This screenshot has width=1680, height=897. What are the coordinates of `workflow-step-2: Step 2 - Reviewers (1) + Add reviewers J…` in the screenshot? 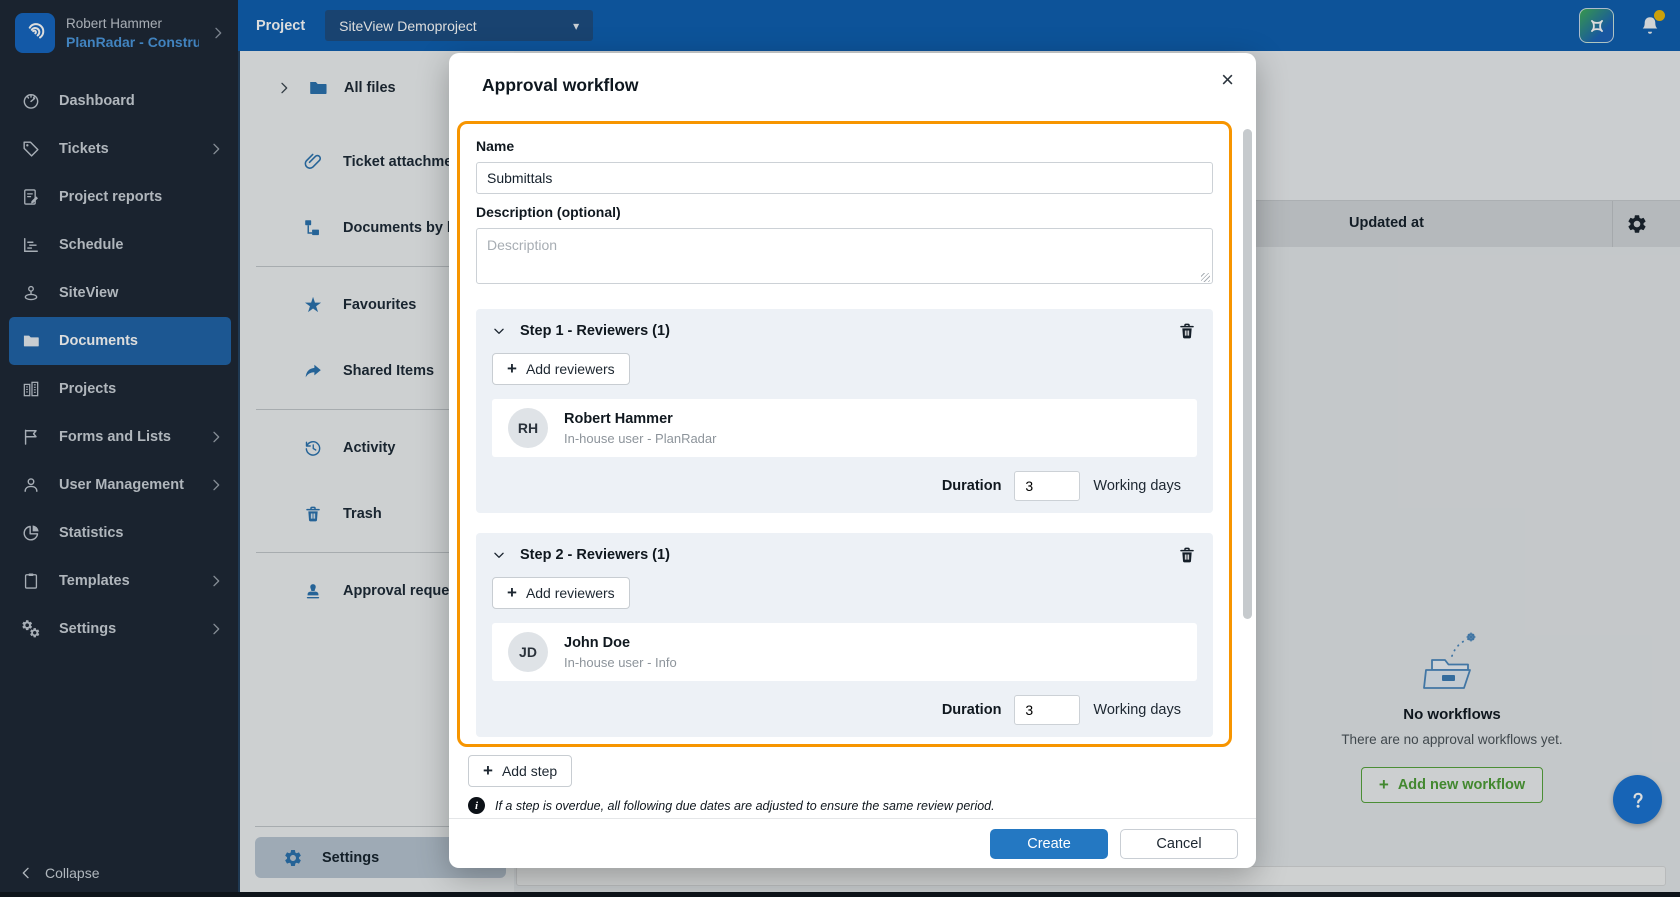 It's located at (844, 635).